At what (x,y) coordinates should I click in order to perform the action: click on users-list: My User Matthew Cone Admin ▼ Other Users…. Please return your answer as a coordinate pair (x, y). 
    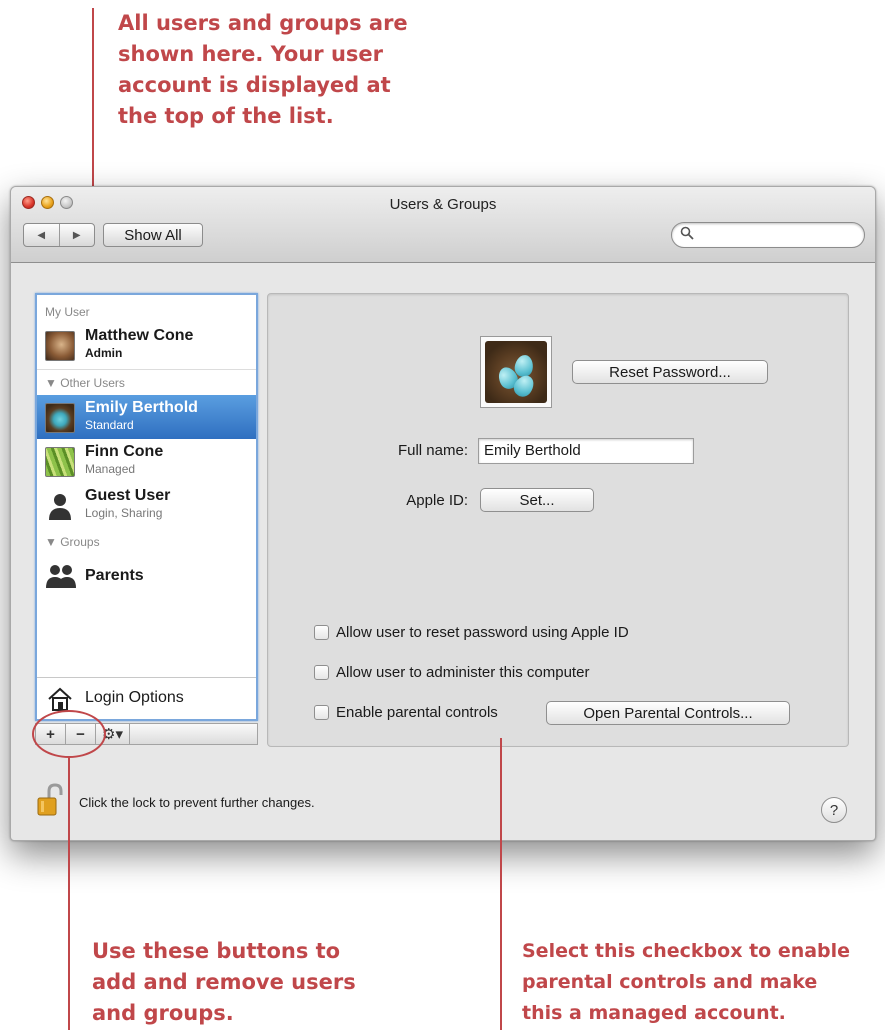
    Looking at the image, I should click on (146, 507).